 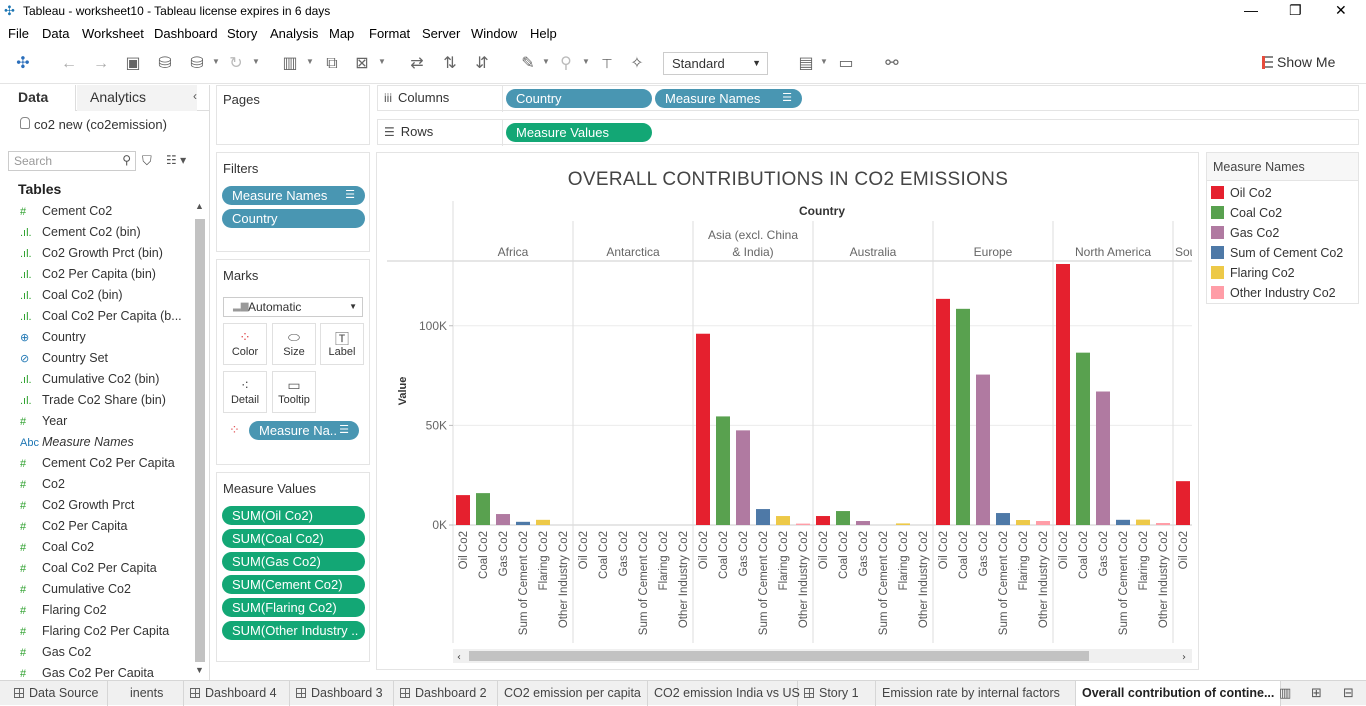 What do you see at coordinates (176, 160) in the screenshot?
I see `view-options-icon: ☷ ▾` at bounding box center [176, 160].